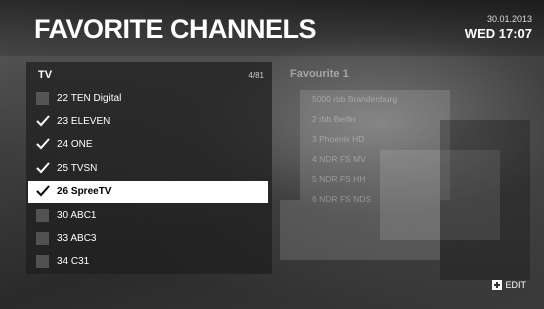 The width and height of the screenshot is (544, 309). Describe the element at coordinates (339, 179) in the screenshot. I see `favourite-item: 5 NDR FS HH` at that location.